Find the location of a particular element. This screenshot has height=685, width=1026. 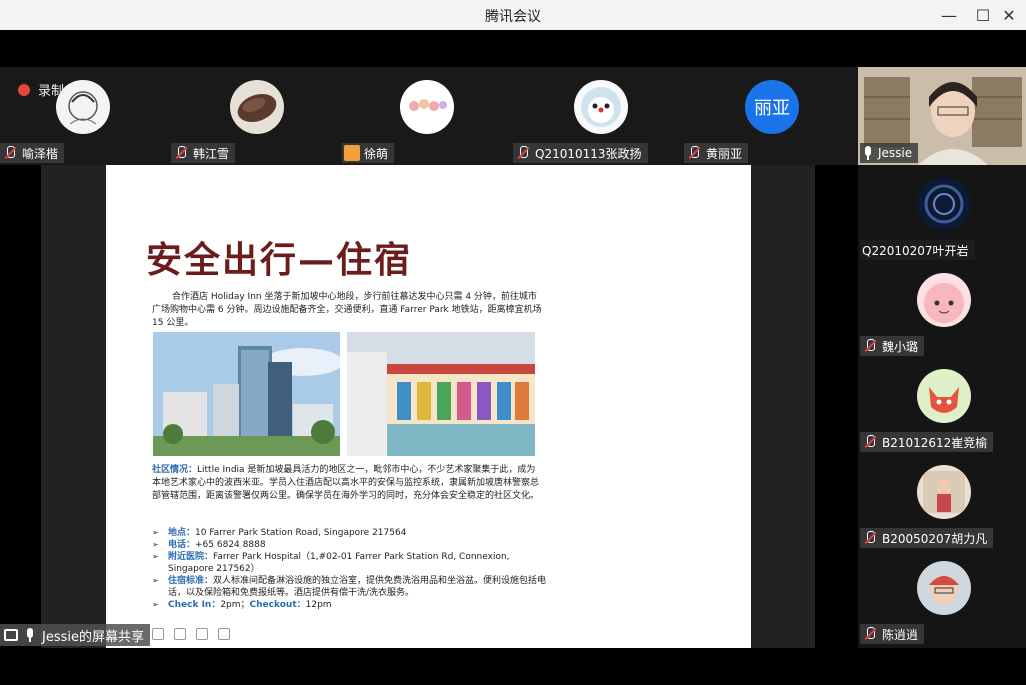

participant-name: 韩江雪 is located at coordinates (211, 153).